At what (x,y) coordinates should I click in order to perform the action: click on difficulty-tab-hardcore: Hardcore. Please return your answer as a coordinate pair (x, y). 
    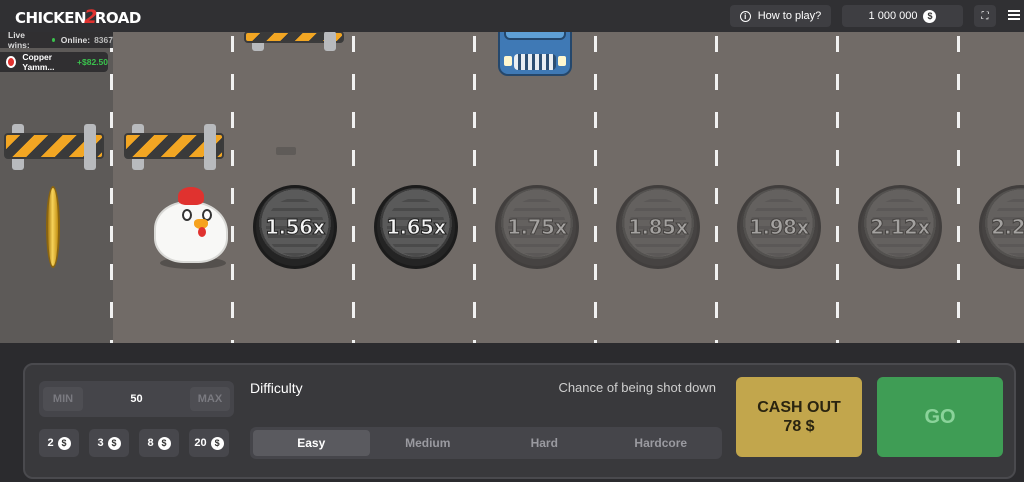
    Looking at the image, I should click on (661, 443).